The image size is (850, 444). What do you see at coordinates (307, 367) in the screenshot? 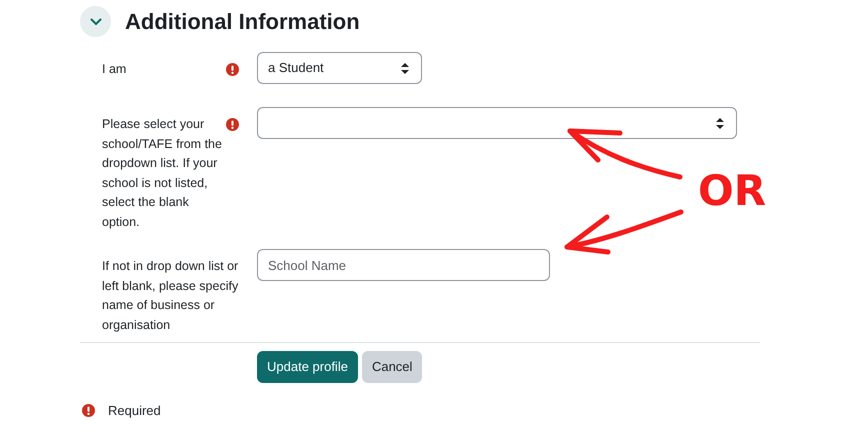
I see `update-profile-button: Update profile` at bounding box center [307, 367].